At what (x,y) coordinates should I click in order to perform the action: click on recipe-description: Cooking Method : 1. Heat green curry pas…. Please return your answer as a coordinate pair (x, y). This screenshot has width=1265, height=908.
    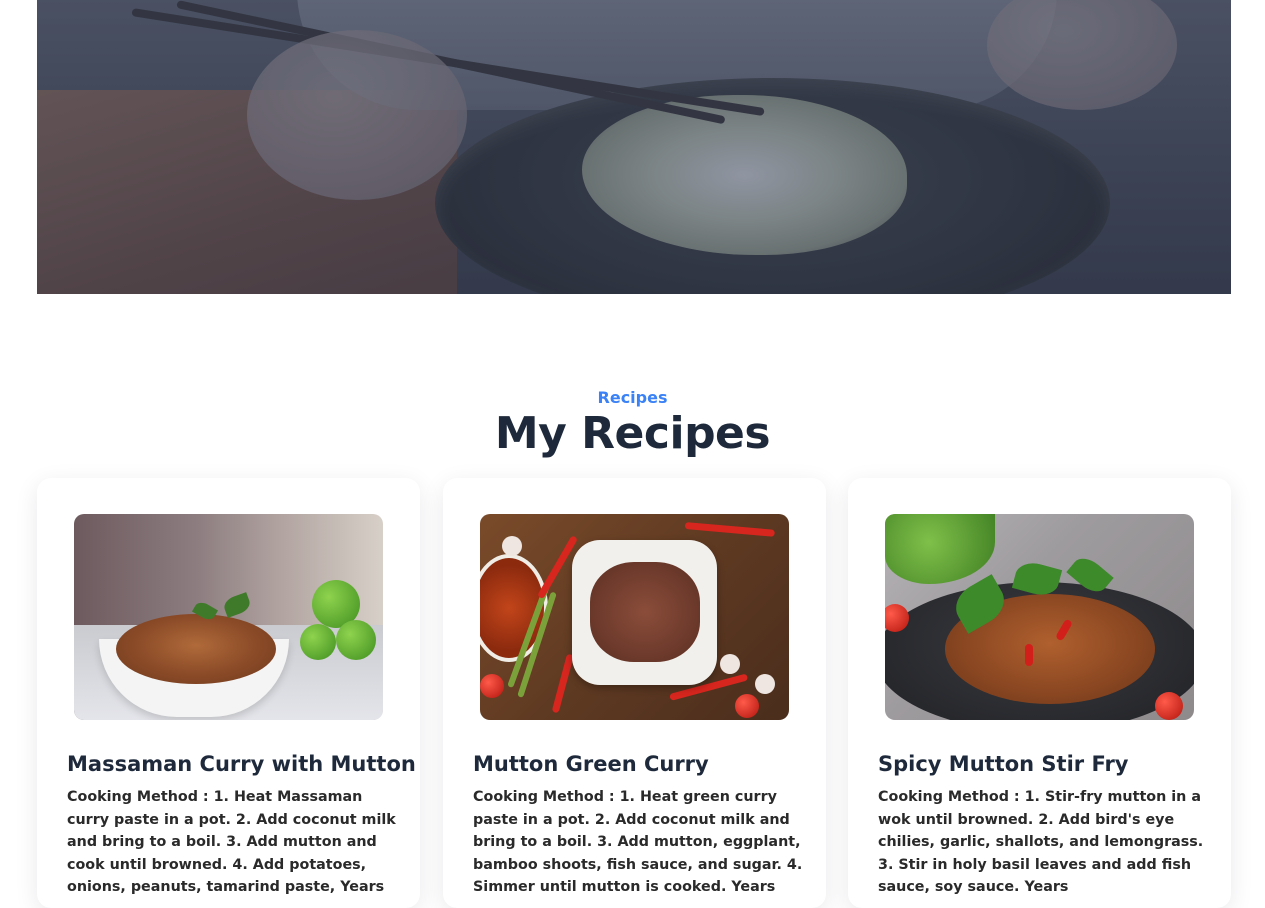
    Looking at the image, I should click on (638, 842).